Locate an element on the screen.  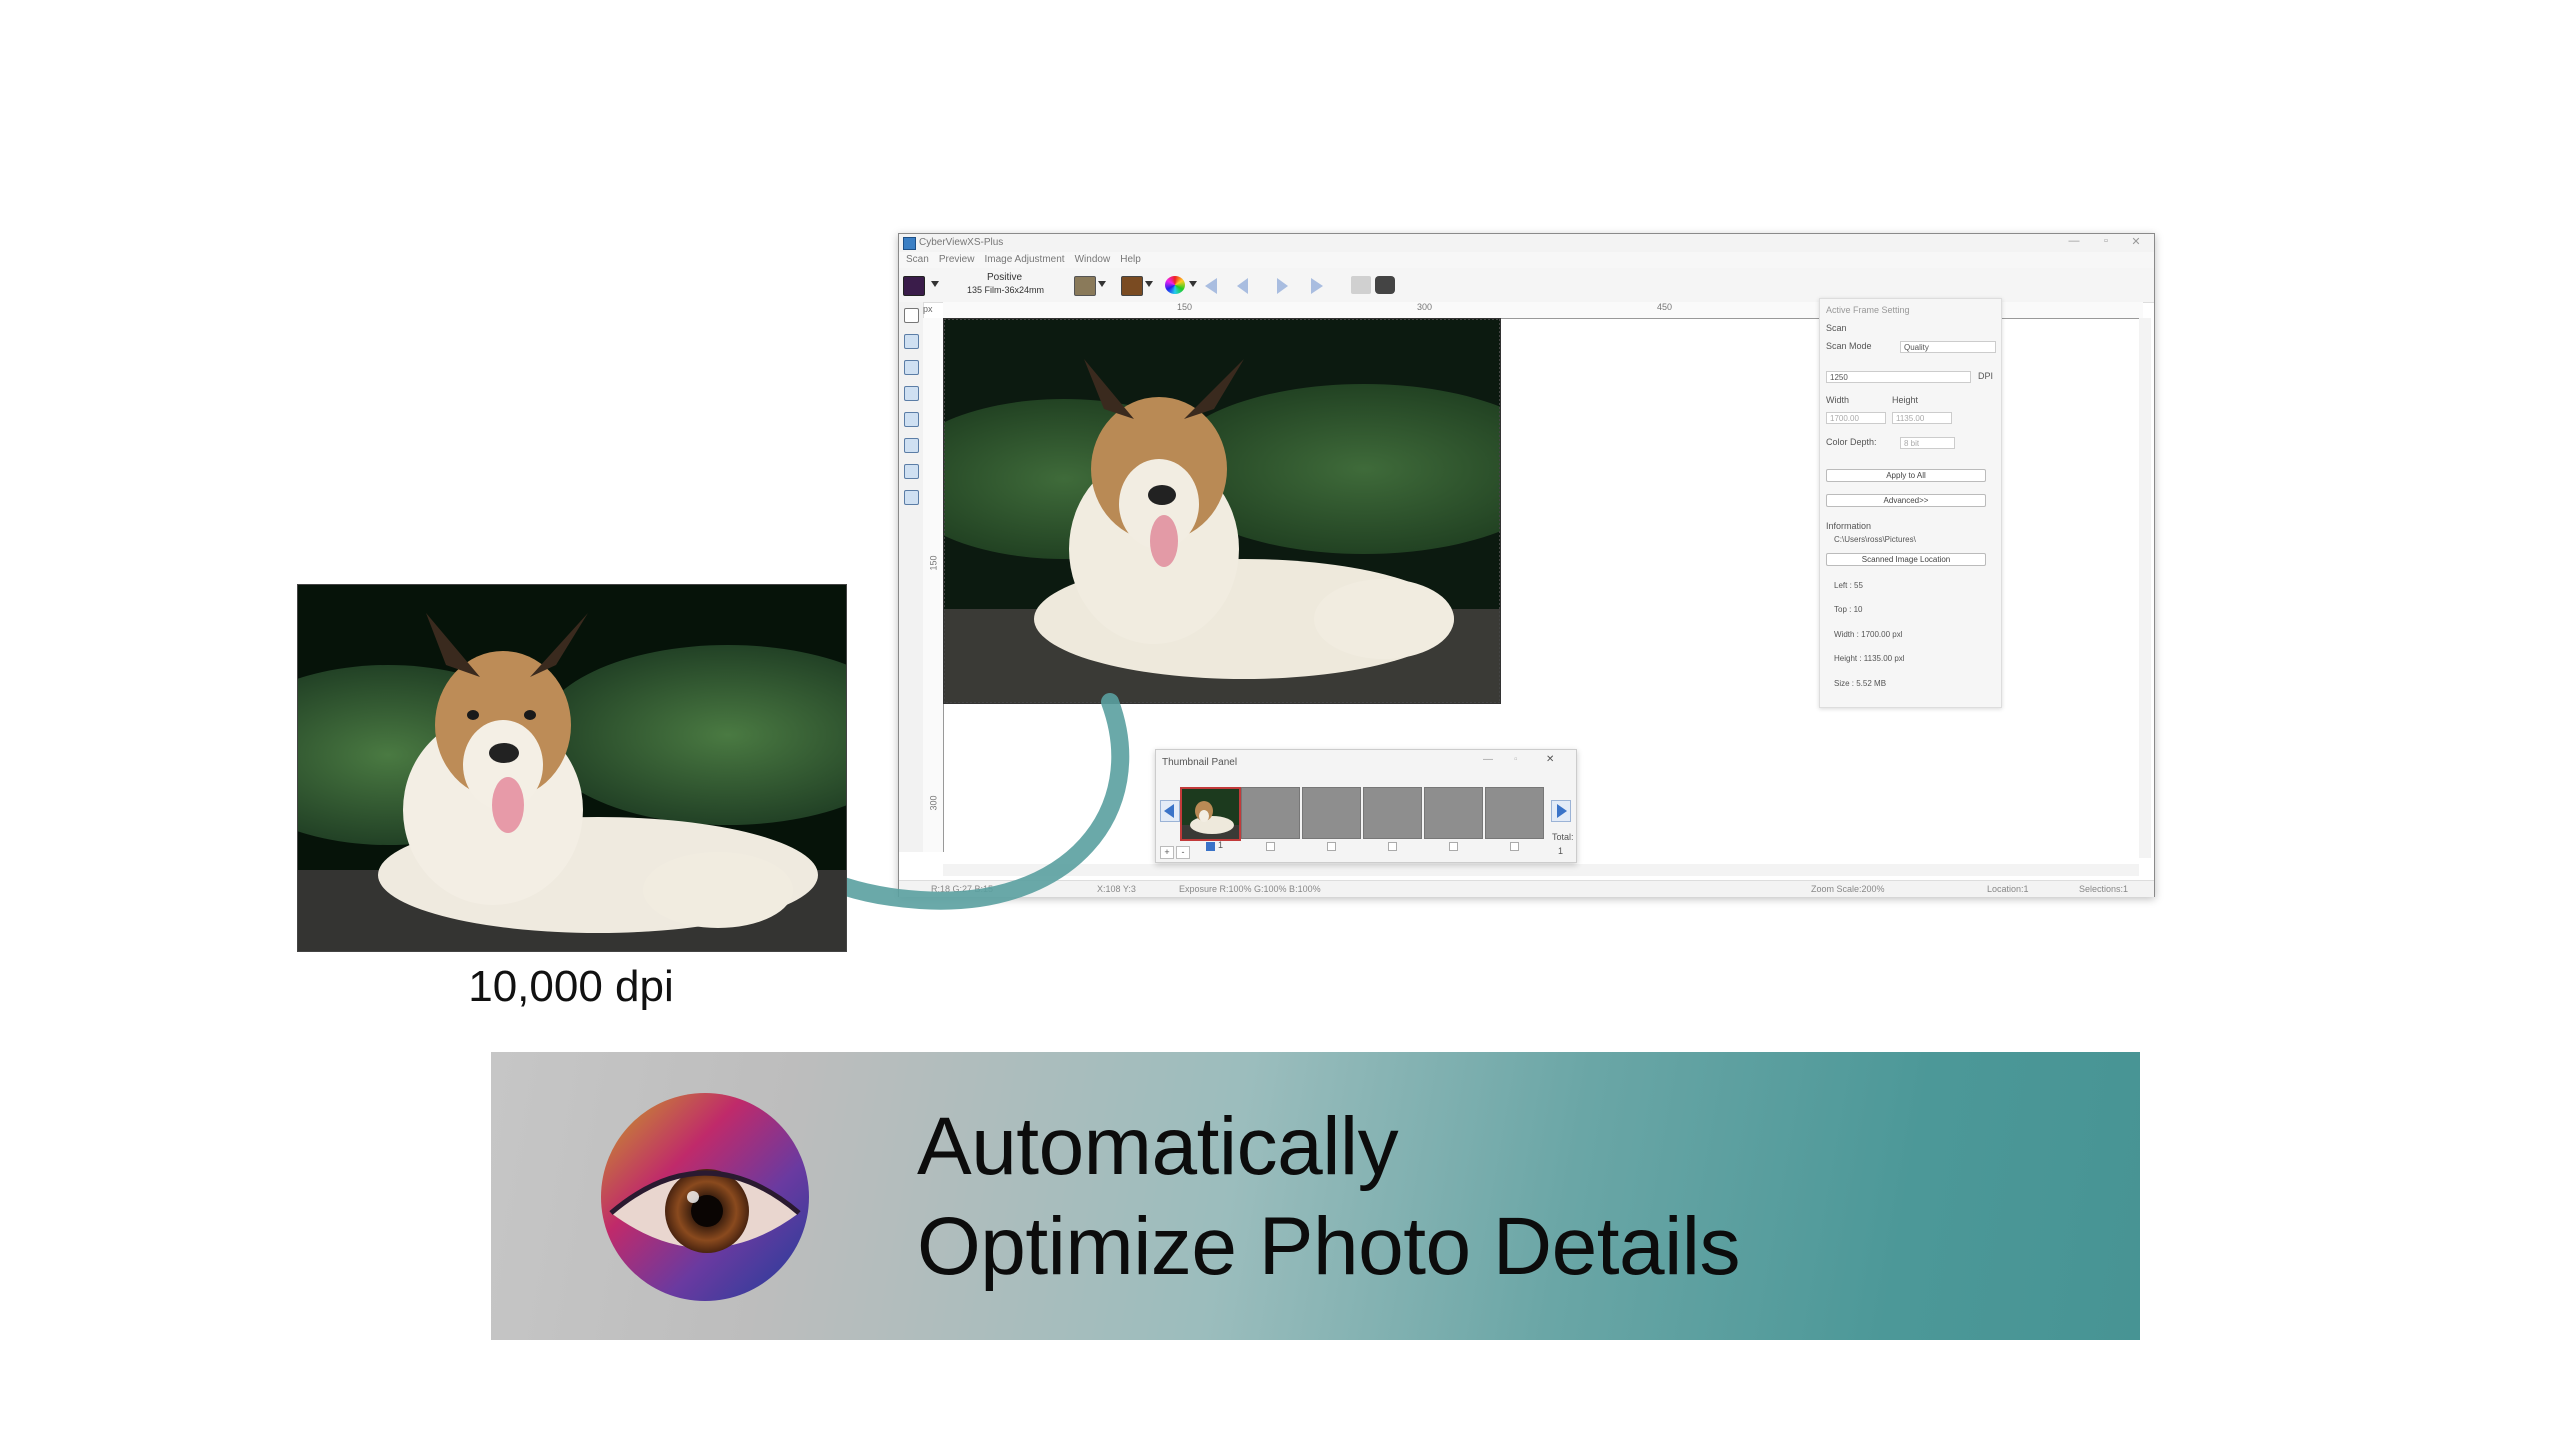
prev-thumb-button is located at coordinates (1170, 811).